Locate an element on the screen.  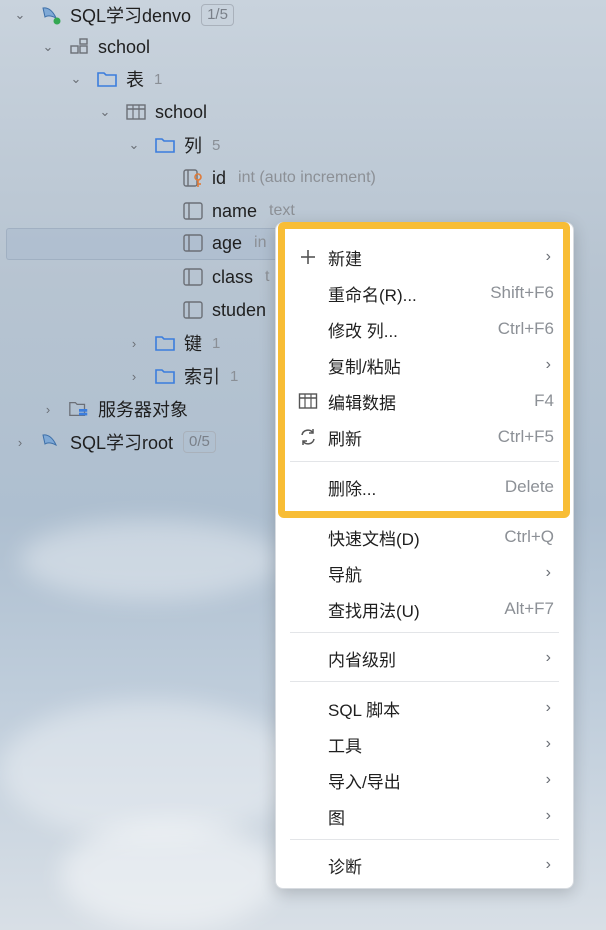
tables-folder-label: 表 is located at coordinates (135, 80).